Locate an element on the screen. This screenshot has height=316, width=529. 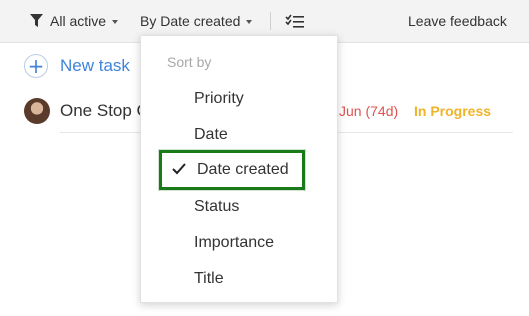
checklist-icon is located at coordinates (294, 21).